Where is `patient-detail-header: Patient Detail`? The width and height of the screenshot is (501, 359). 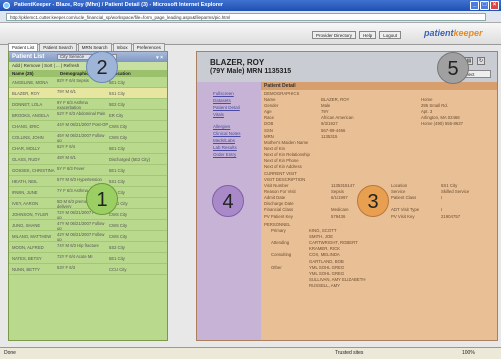
patient-detail-header: Patient Detail is located at coordinates (379, 86).